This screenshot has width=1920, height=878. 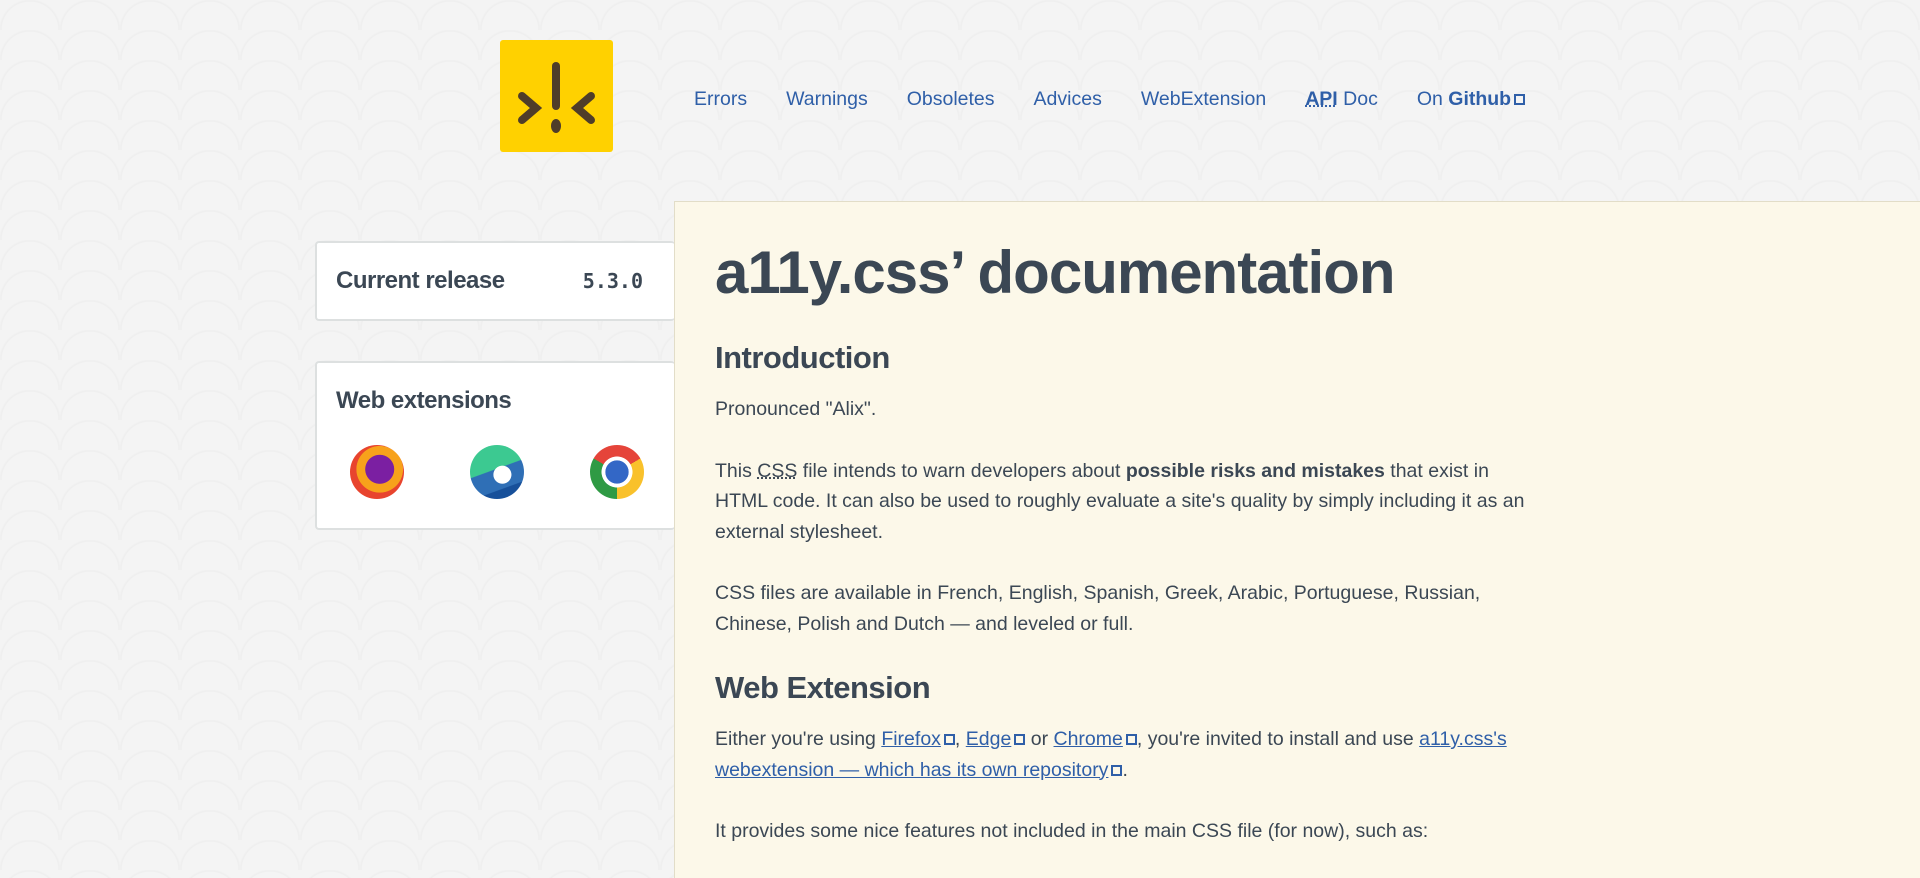 What do you see at coordinates (1480, 99) in the screenshot?
I see `github-label: Github` at bounding box center [1480, 99].